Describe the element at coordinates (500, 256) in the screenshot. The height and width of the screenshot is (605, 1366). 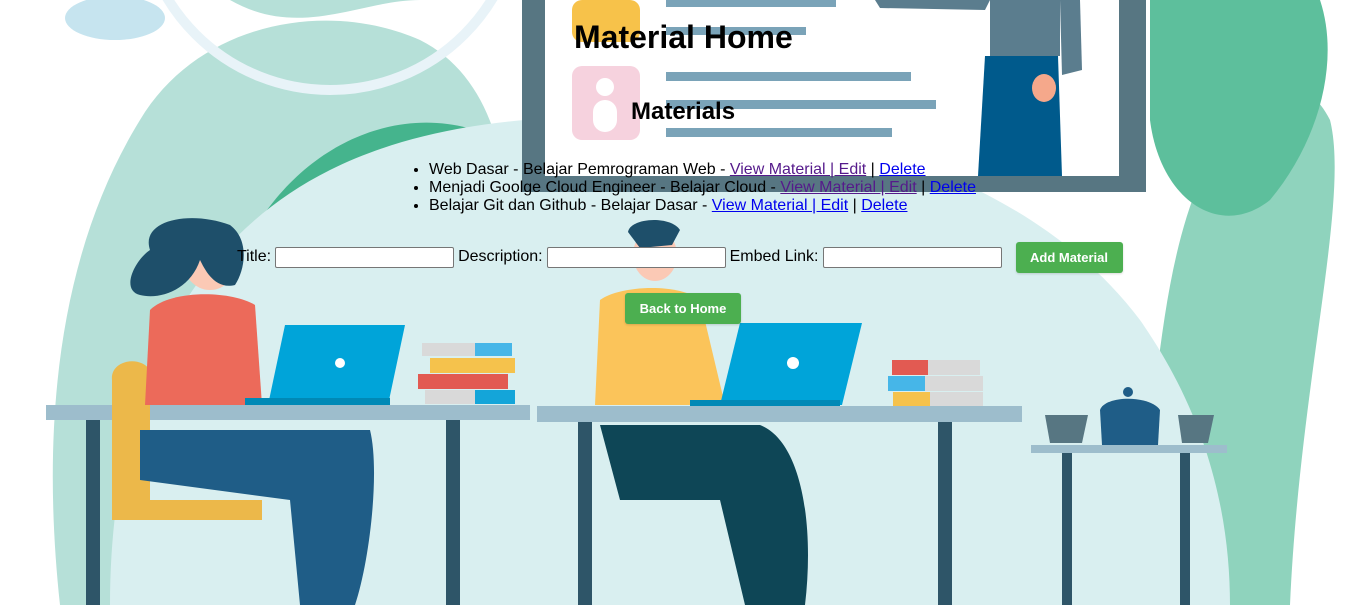
I see `description-label: Description:` at that location.